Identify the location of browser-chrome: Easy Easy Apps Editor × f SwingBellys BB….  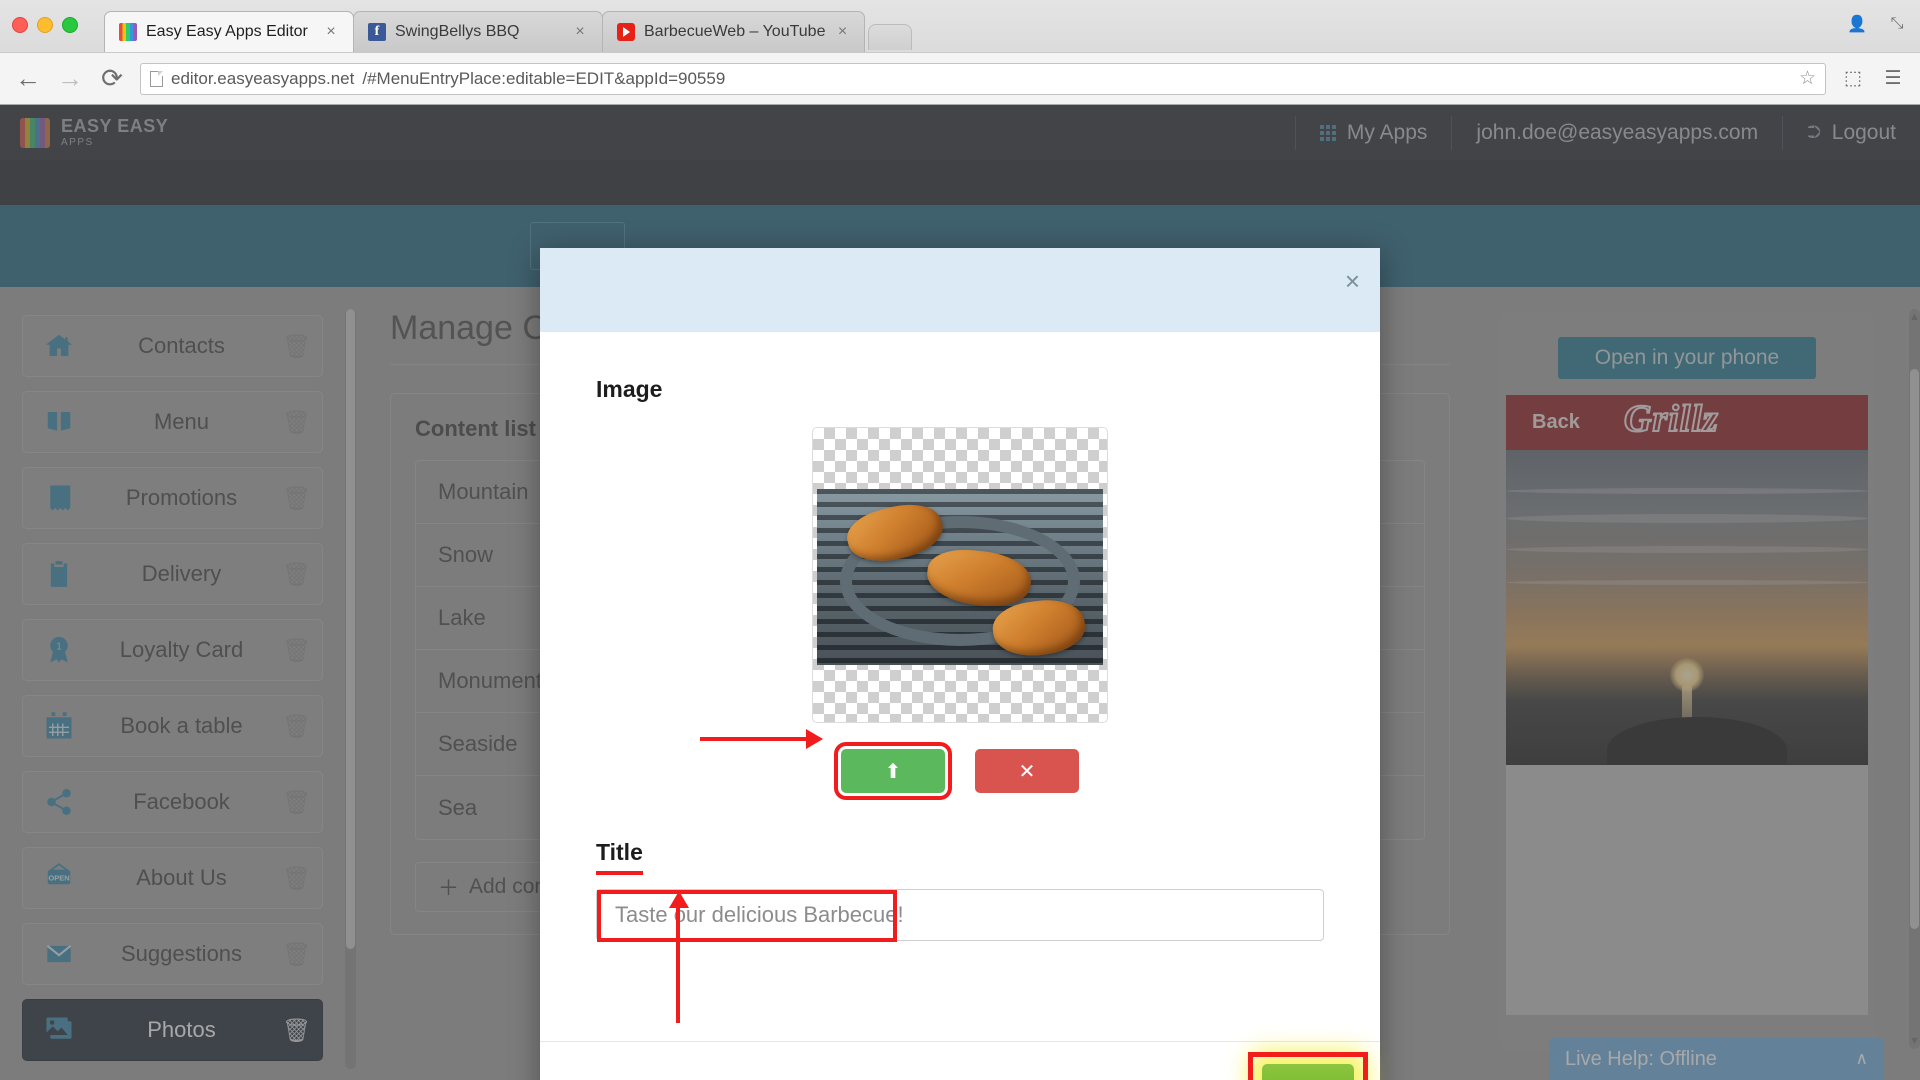
(960, 52).